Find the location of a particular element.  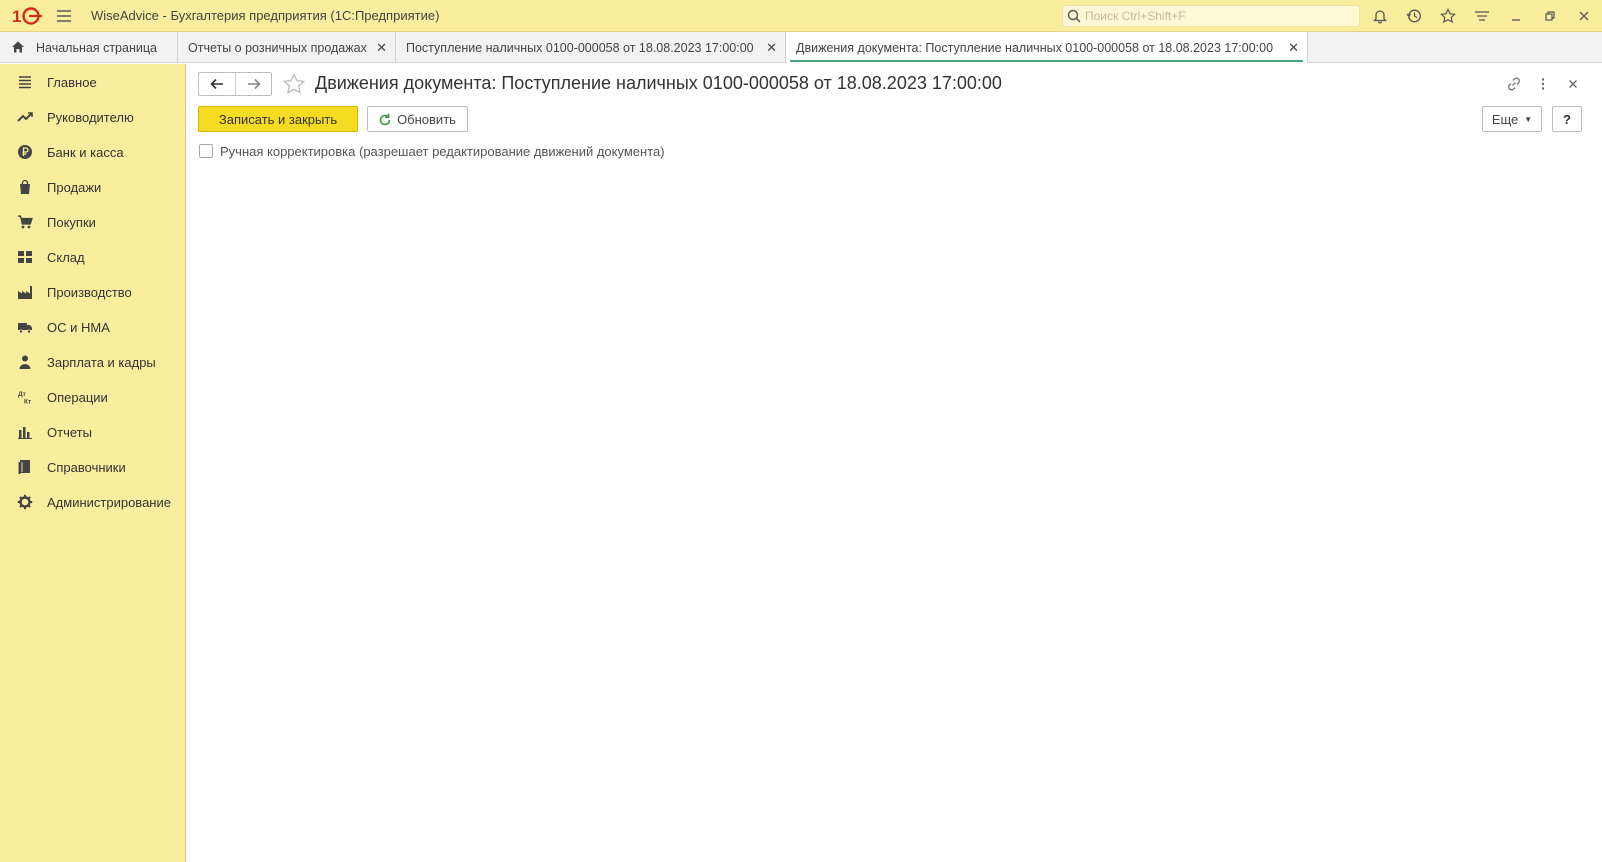

help-button: ? is located at coordinates (1567, 119).